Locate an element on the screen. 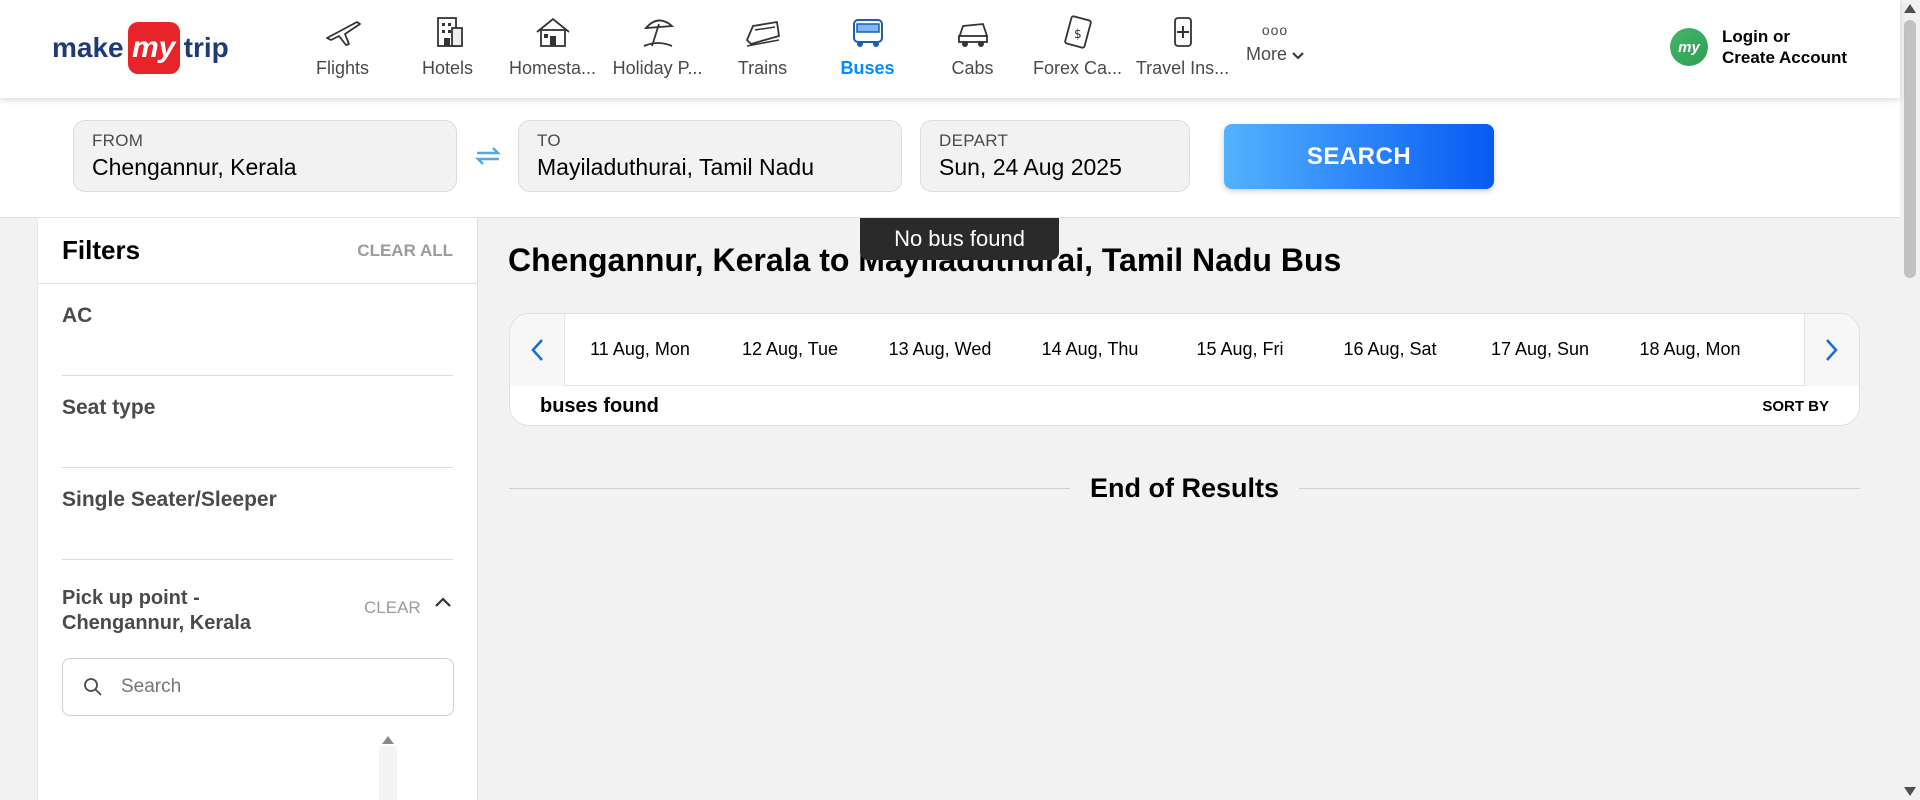 The width and height of the screenshot is (1920, 800). buses-found-text: buses found is located at coordinates (599, 405).